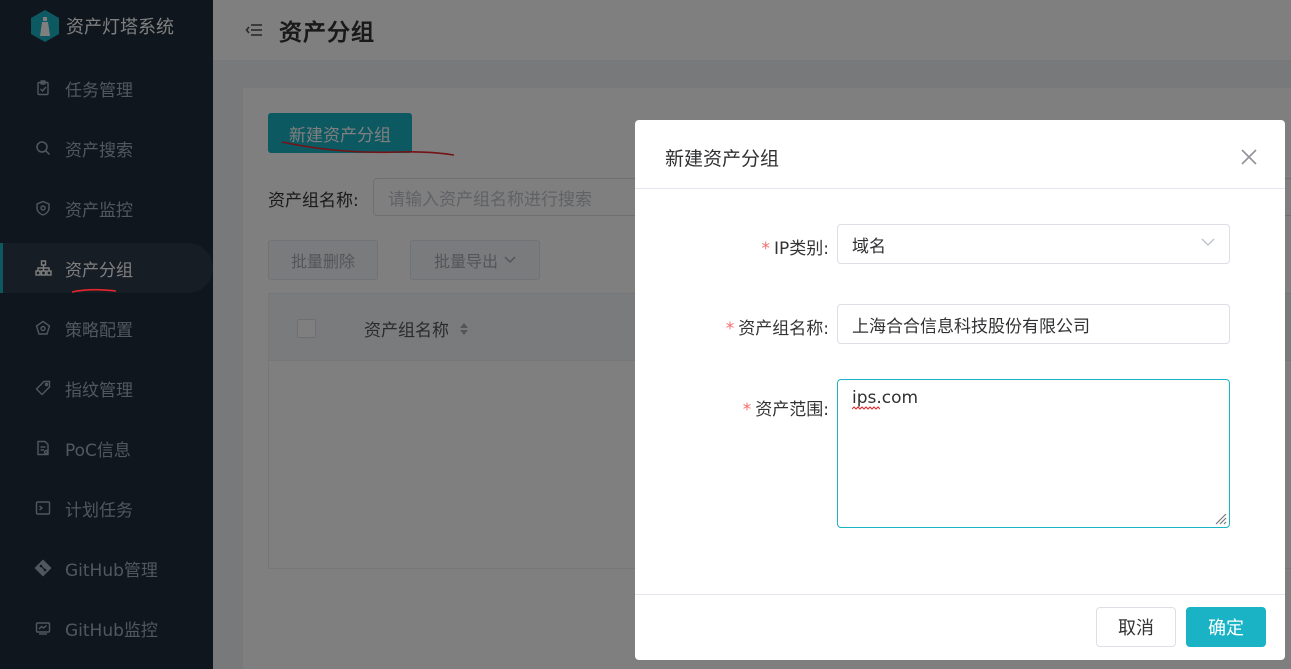 The height and width of the screenshot is (669, 1291). What do you see at coordinates (1033, 244) in the screenshot?
I see `ip-type-select: 域名` at bounding box center [1033, 244].